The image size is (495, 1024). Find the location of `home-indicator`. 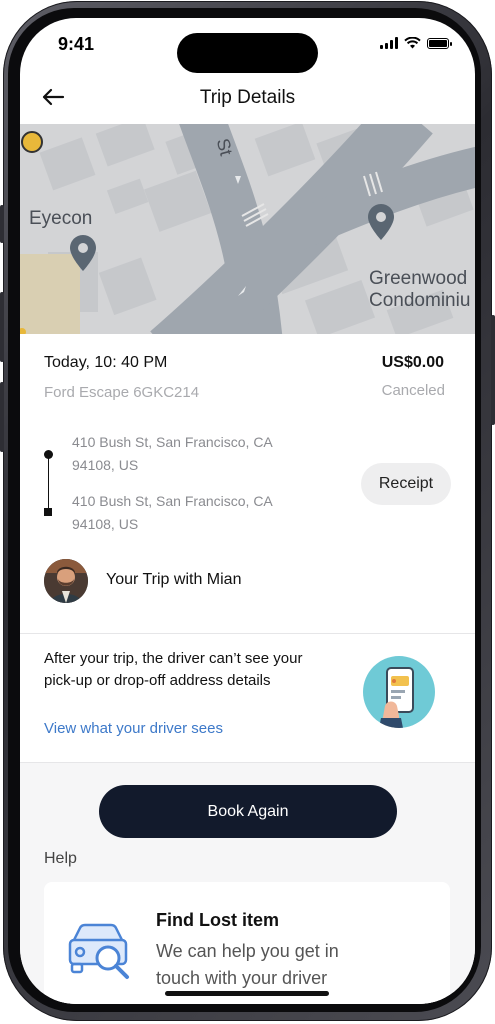

home-indicator is located at coordinates (247, 993).